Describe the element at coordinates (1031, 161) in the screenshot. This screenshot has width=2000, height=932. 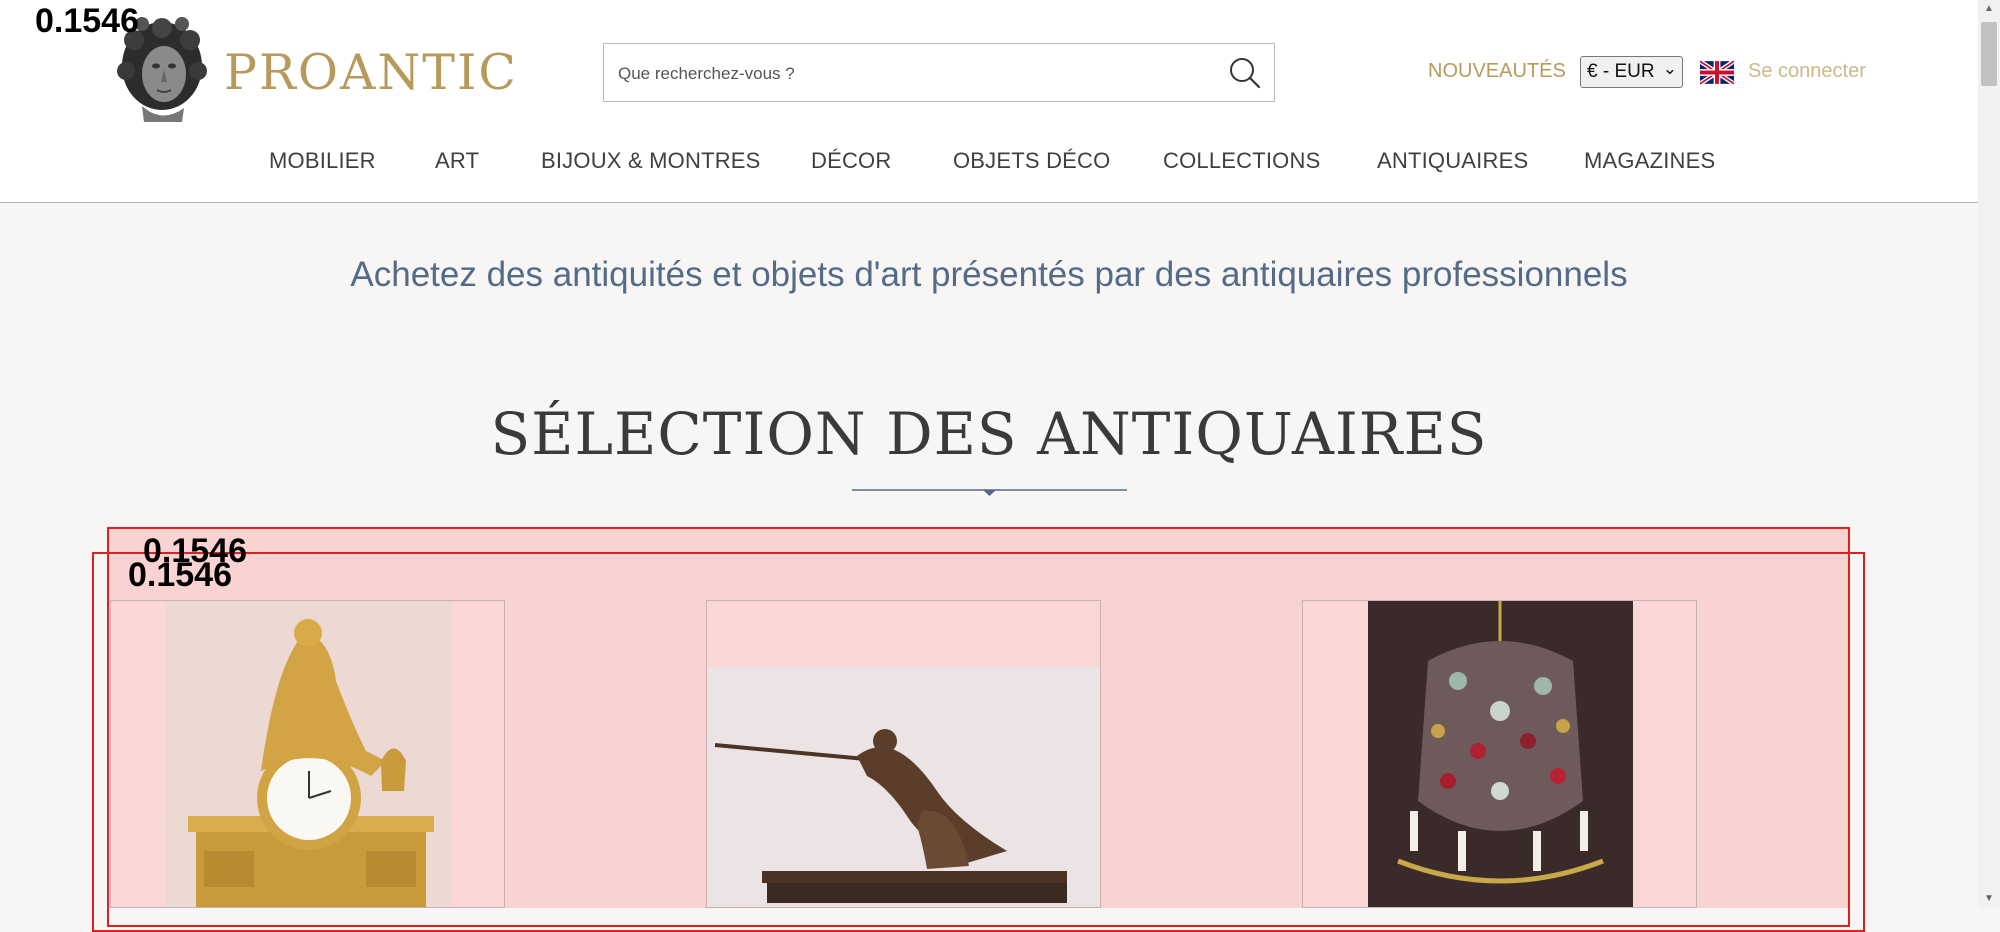
I see `nav-item-objets-deco: OBJETS DÉCO` at that location.